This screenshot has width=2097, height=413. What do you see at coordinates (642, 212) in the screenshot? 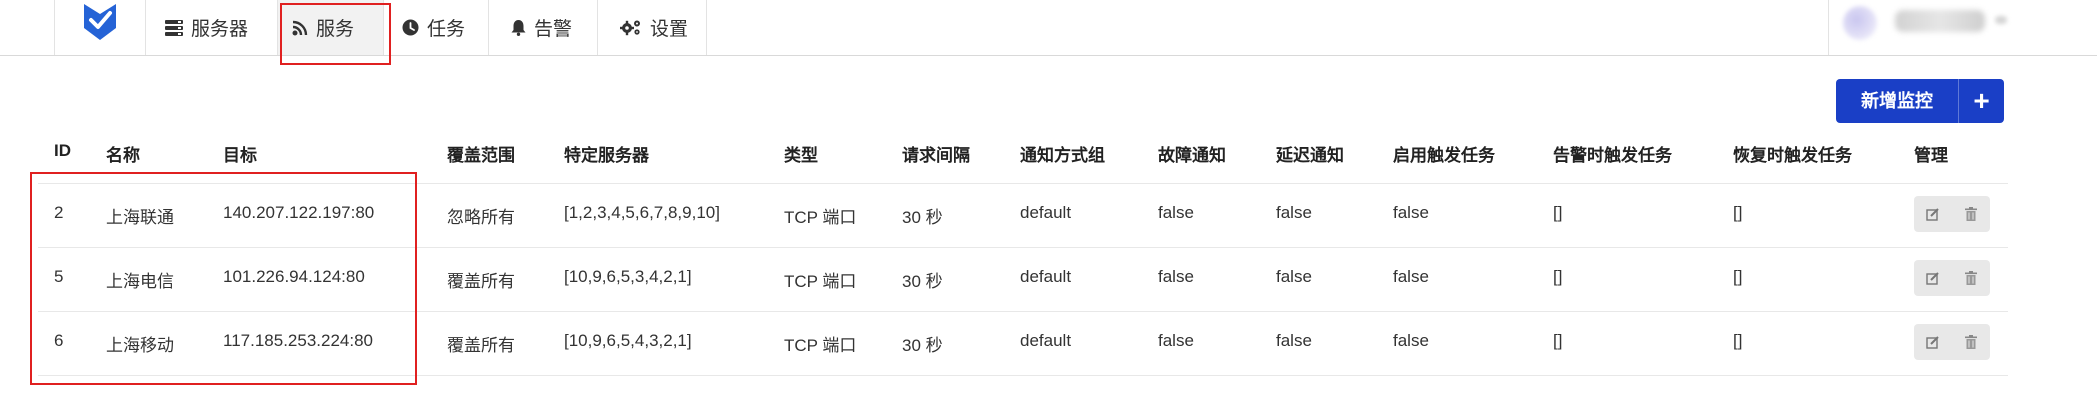
I see `cell-servers: [1,2,3,4,5,6,7,8,9,10]` at bounding box center [642, 212].